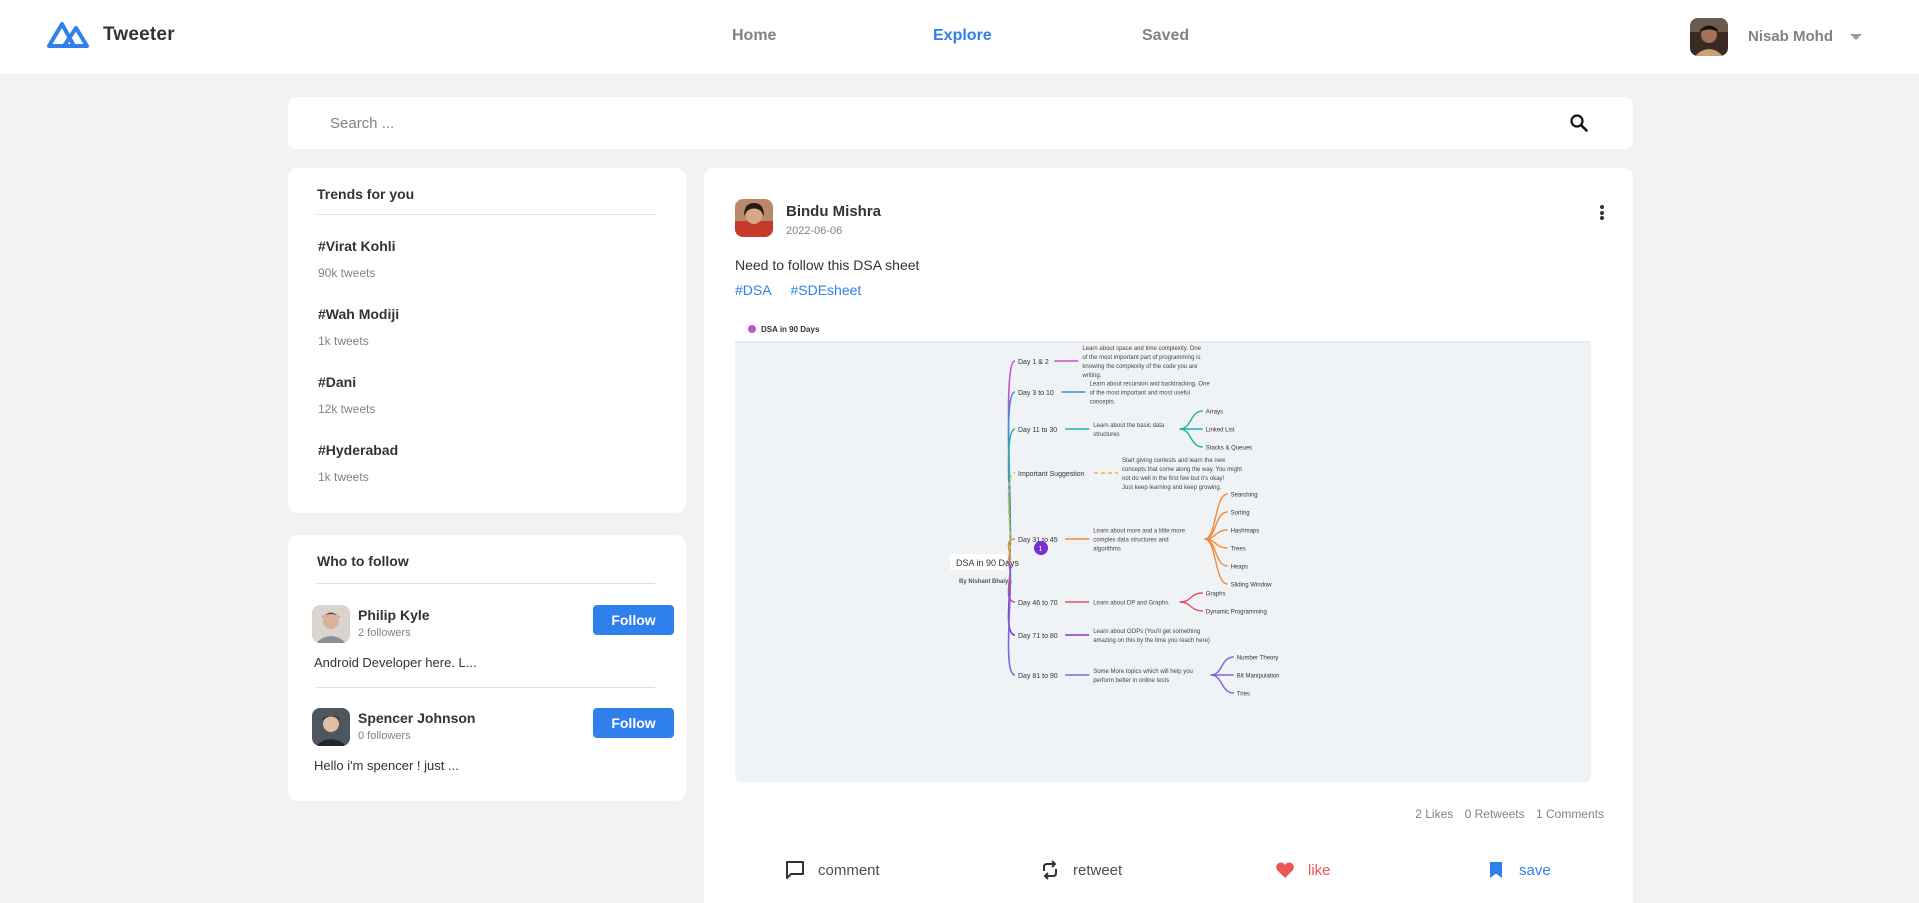 Image resolution: width=1919 pixels, height=903 pixels. What do you see at coordinates (1569, 814) in the screenshot?
I see `comments-count: 1 Comments` at bounding box center [1569, 814].